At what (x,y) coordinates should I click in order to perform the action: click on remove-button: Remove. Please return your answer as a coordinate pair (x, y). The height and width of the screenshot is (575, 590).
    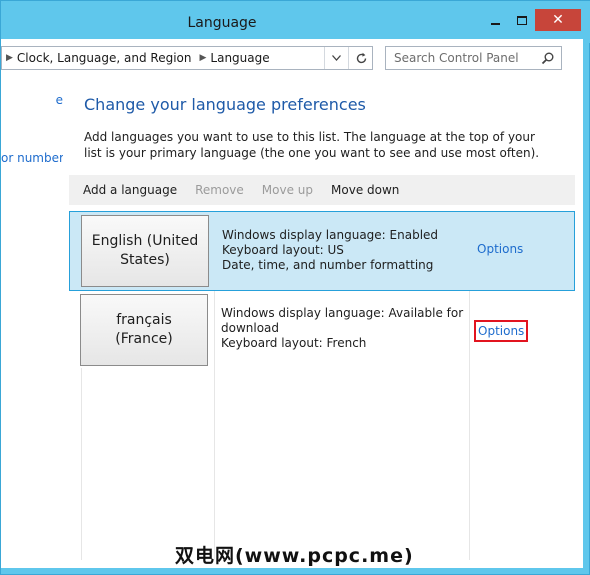
    Looking at the image, I should click on (219, 190).